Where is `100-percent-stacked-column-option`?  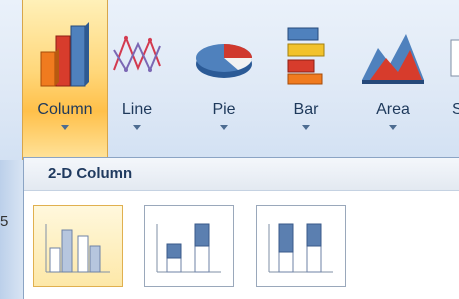
100-percent-stacked-column-option is located at coordinates (301, 246).